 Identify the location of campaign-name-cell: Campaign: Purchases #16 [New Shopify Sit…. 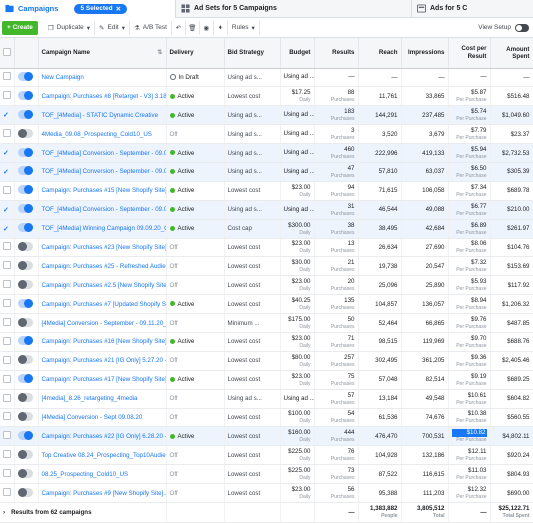
(102, 342).